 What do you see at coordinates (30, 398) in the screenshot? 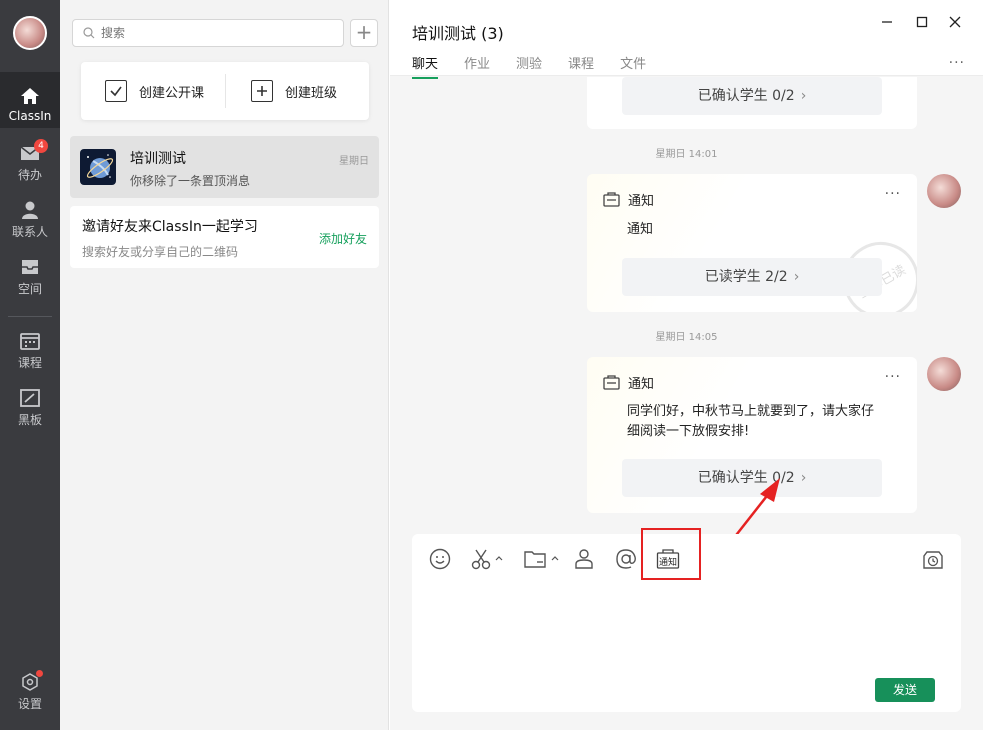
I see `blackboard-icon` at bounding box center [30, 398].